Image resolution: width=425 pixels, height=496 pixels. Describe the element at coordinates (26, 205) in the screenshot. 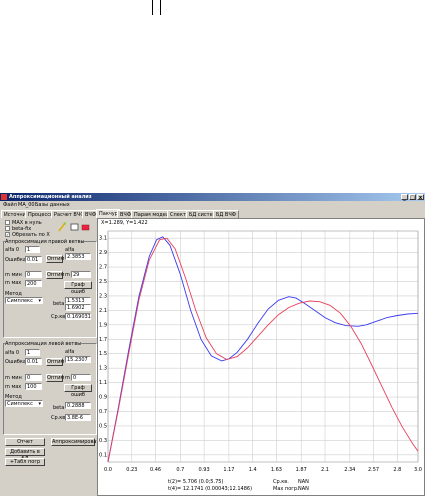

I see `menu-ma: MA_00` at that location.